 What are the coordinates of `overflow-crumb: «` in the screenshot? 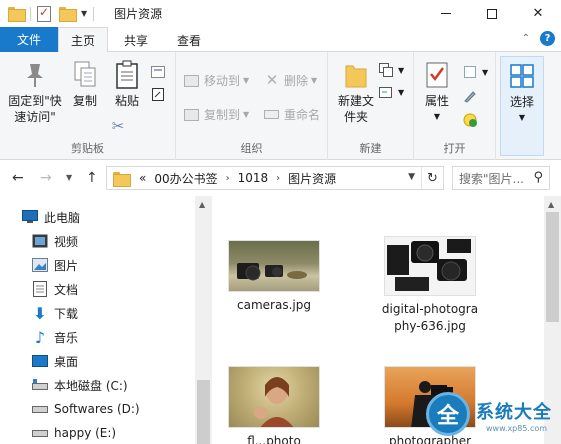 It's located at (142, 178).